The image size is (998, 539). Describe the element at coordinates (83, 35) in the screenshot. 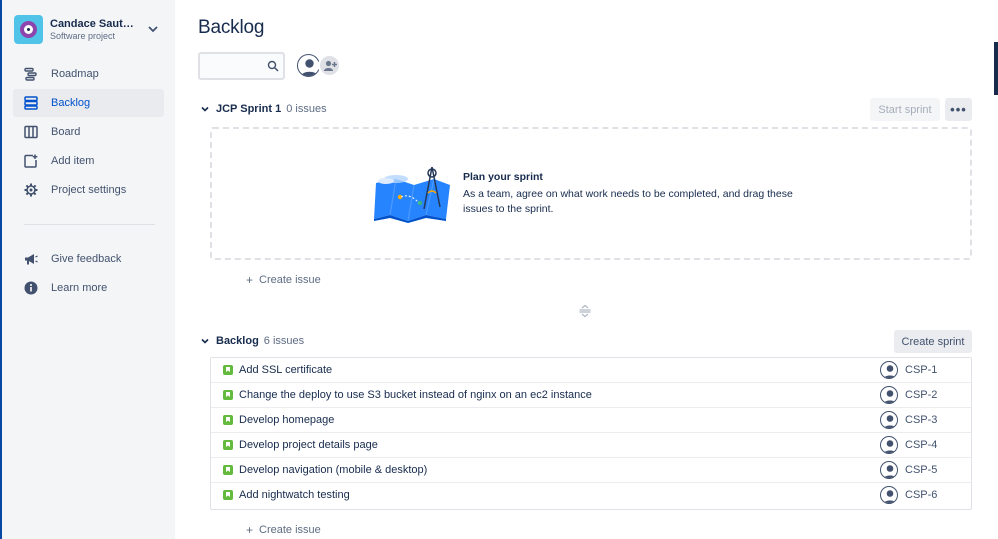

I see `project-type: Software project` at that location.